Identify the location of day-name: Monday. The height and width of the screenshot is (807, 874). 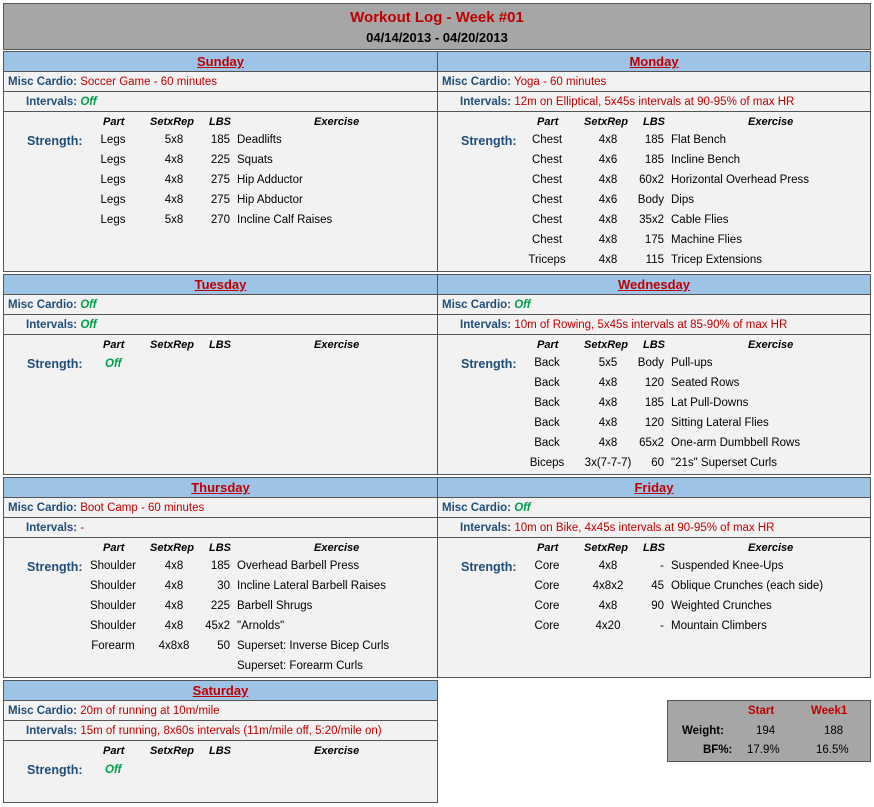
(654, 61).